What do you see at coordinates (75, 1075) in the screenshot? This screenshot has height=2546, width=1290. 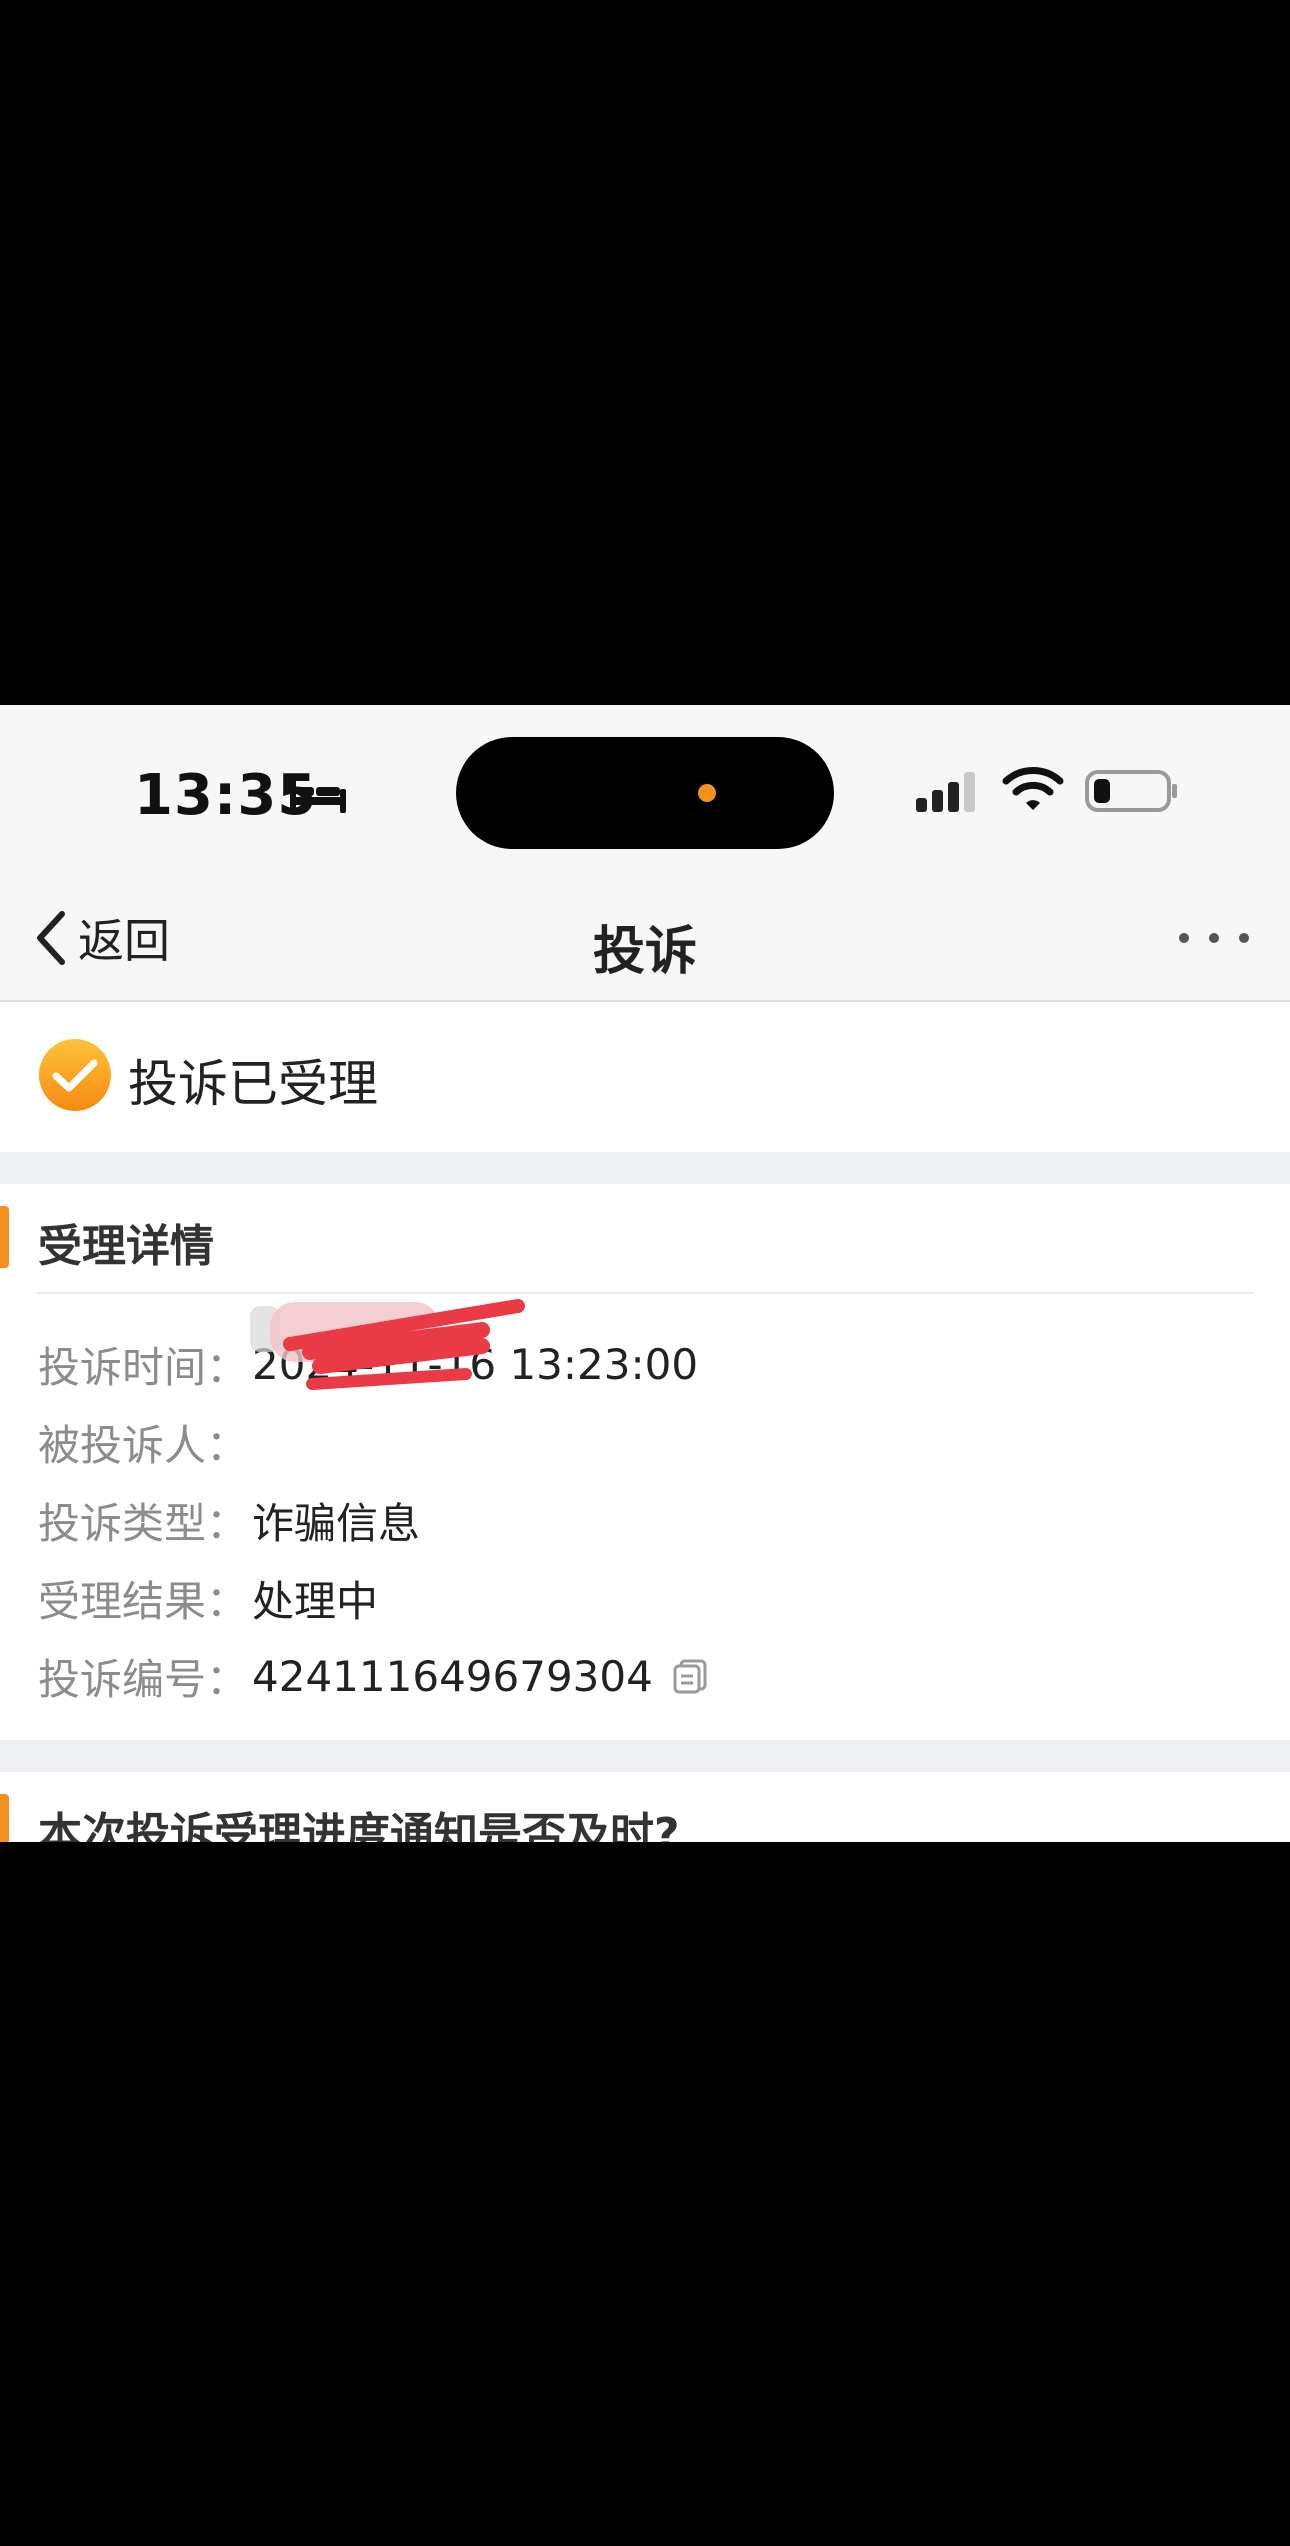 I see `check-circle-icon` at bounding box center [75, 1075].